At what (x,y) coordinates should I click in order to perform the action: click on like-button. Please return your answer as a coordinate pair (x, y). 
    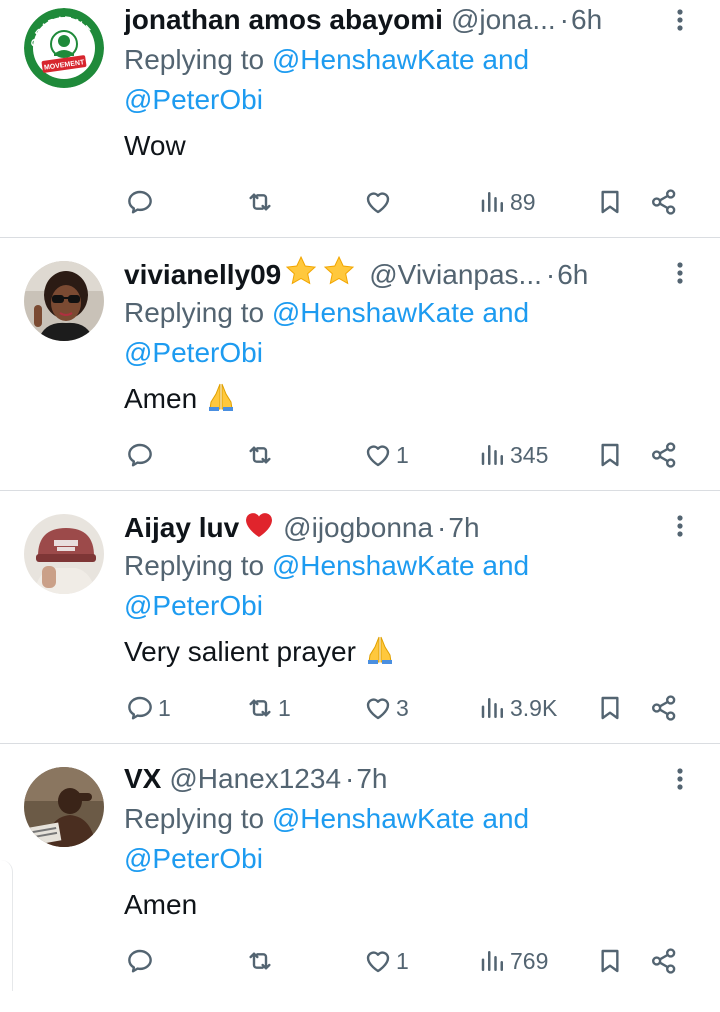
    Looking at the image, I should click on (379, 202).